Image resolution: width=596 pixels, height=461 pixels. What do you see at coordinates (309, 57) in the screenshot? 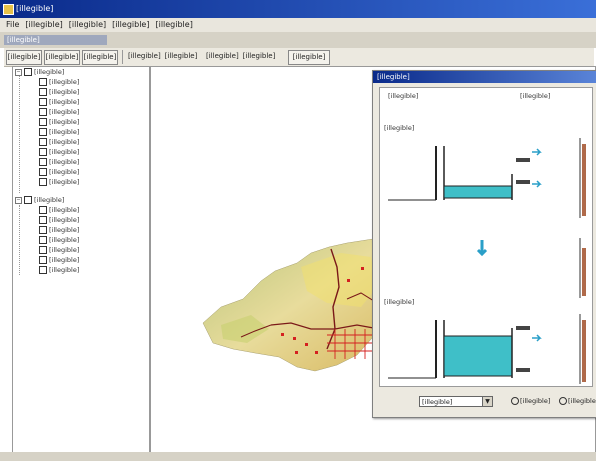
I see `toolbar-button-8: [illegible]` at bounding box center [309, 57].